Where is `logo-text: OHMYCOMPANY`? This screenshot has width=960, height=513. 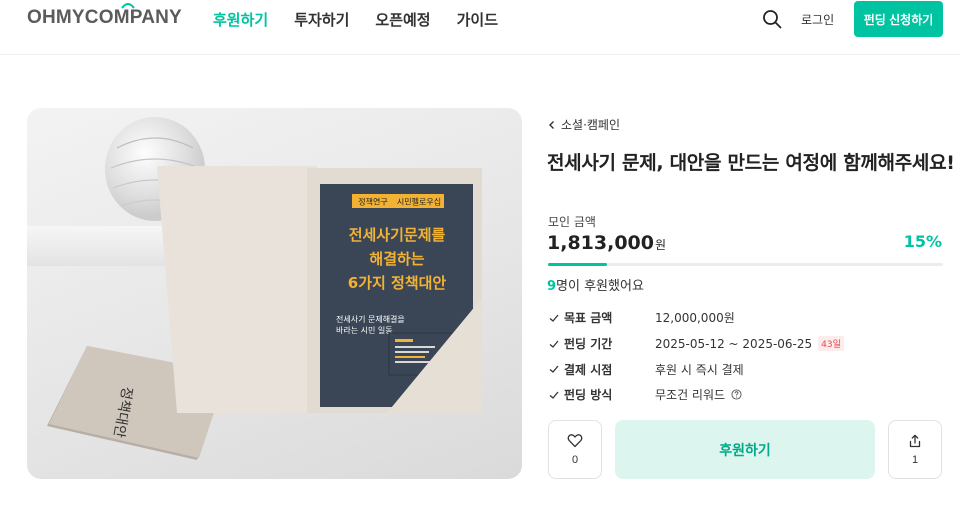
logo-text: OHMYCOMPANY is located at coordinates (104, 17).